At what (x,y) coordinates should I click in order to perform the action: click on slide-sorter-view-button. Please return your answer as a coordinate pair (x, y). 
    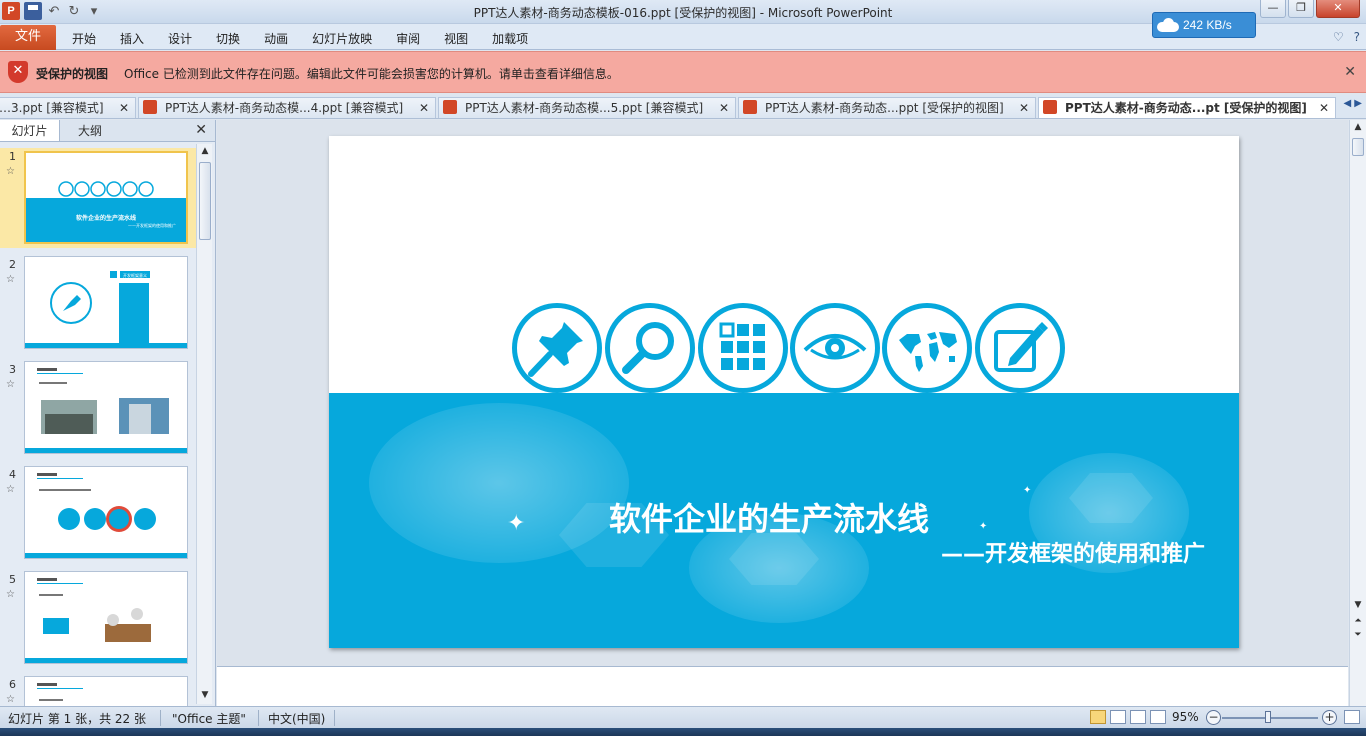
    Looking at the image, I should click on (1118, 717).